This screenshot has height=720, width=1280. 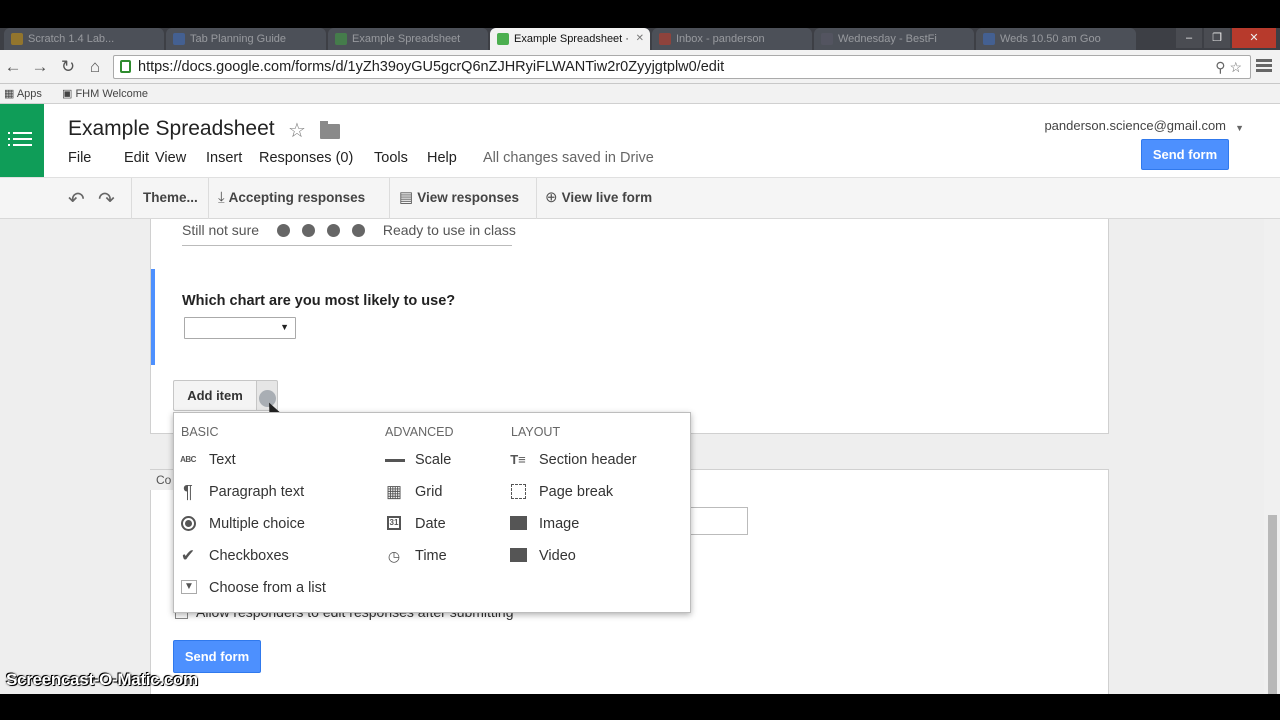 I want to click on forms-home-icon, so click(x=22, y=140).